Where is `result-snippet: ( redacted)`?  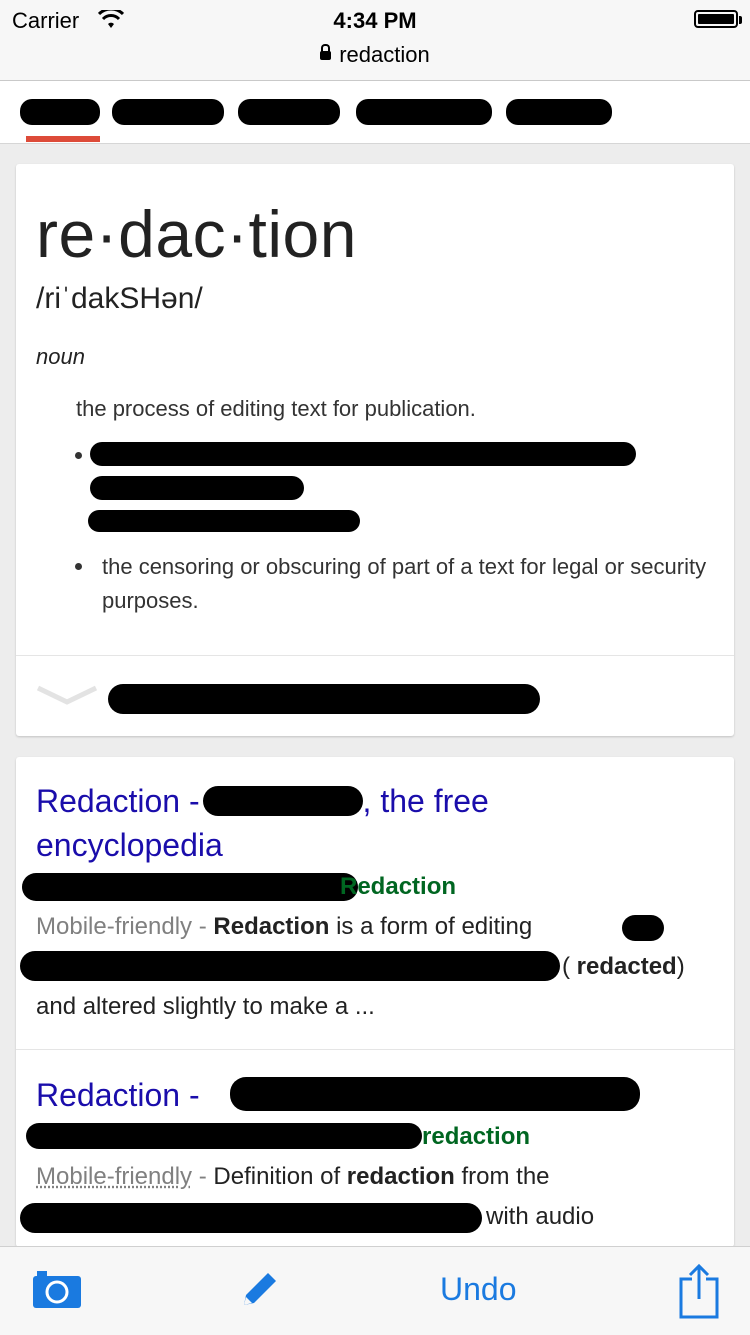
result-snippet: ( redacted) is located at coordinates (623, 966).